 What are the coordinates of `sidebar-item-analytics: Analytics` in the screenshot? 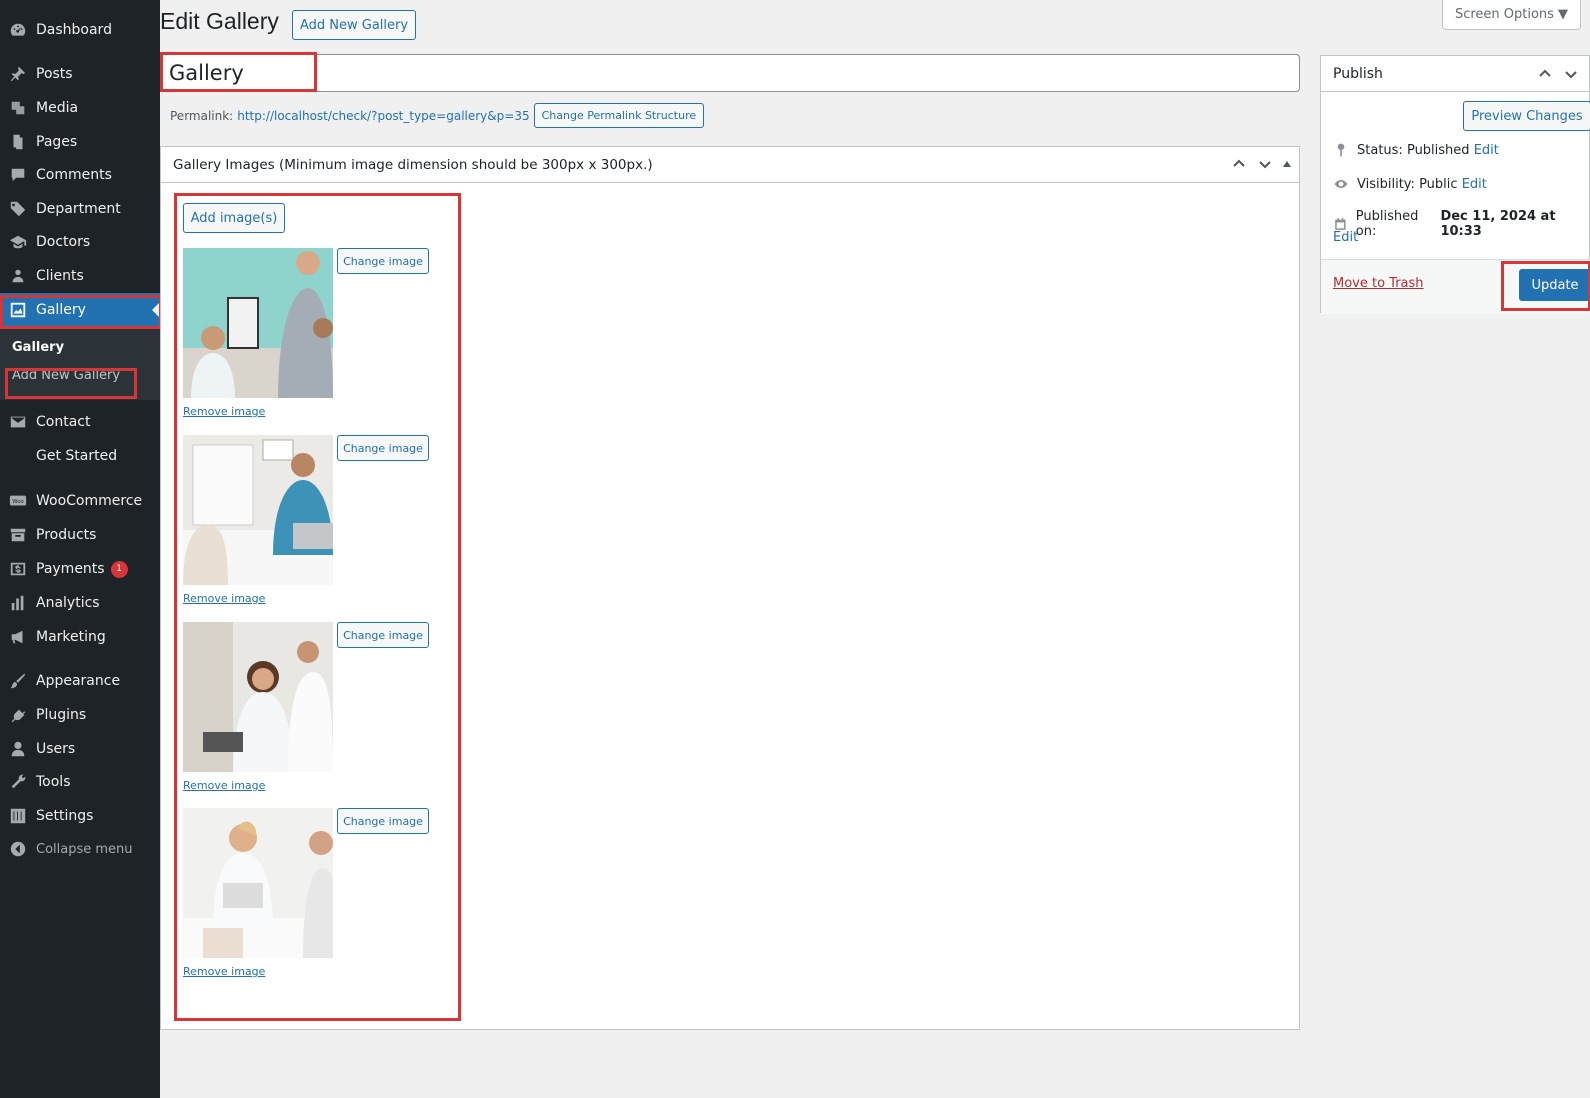 It's located at (80, 603).